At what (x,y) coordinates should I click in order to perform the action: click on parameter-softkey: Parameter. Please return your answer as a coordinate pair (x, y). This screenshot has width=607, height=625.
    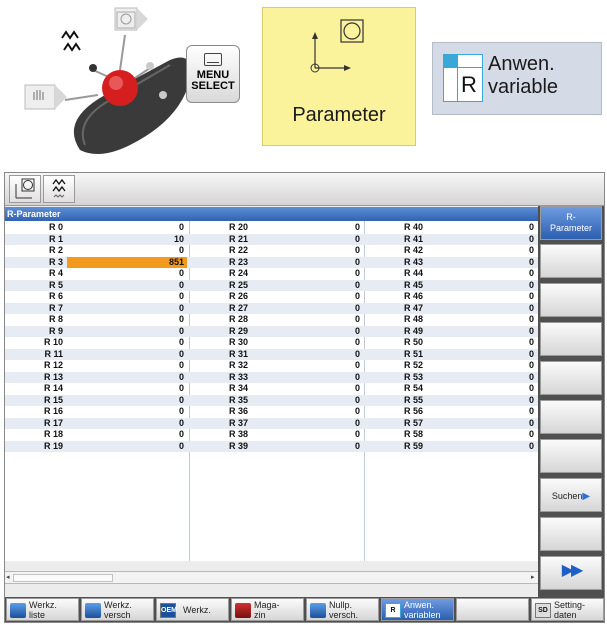
    Looking at the image, I should click on (339, 76).